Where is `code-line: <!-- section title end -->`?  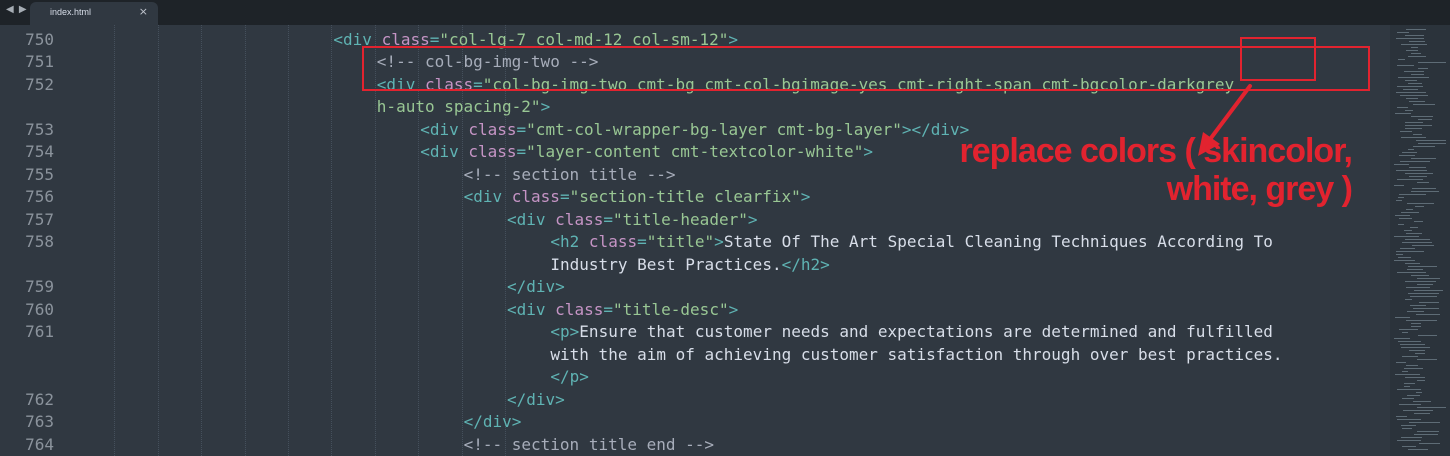
code-line: <!-- section title end --> is located at coordinates (589, 445).